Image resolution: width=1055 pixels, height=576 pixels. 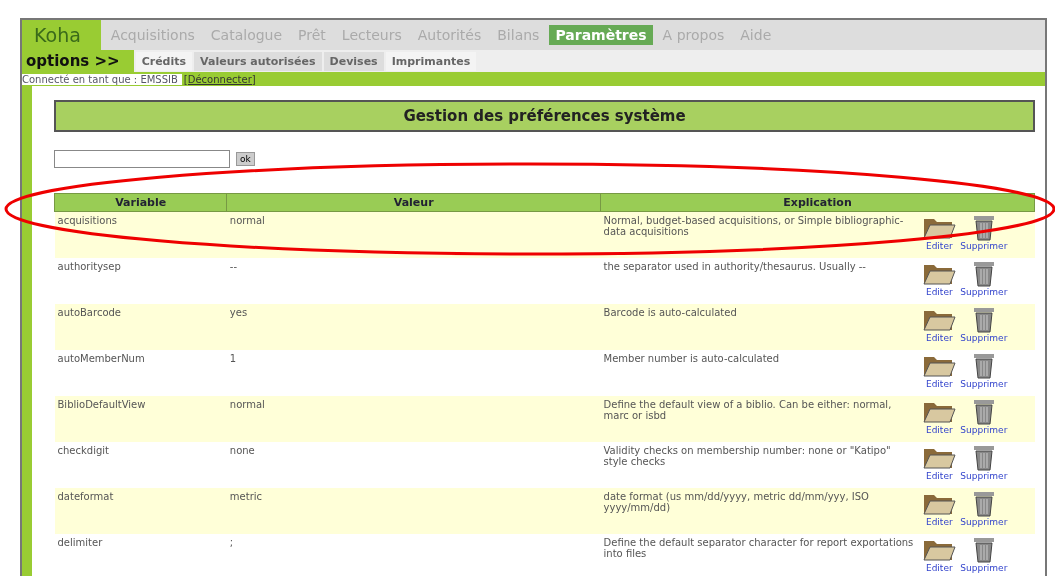 I want to click on sub-tab: Imprimantes, so click(x=431, y=61).